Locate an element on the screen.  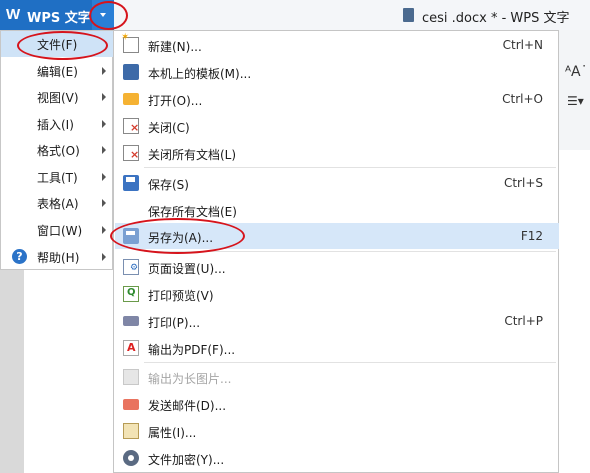
main-menu-item-label: 帮助(H) is located at coordinates (58, 258).